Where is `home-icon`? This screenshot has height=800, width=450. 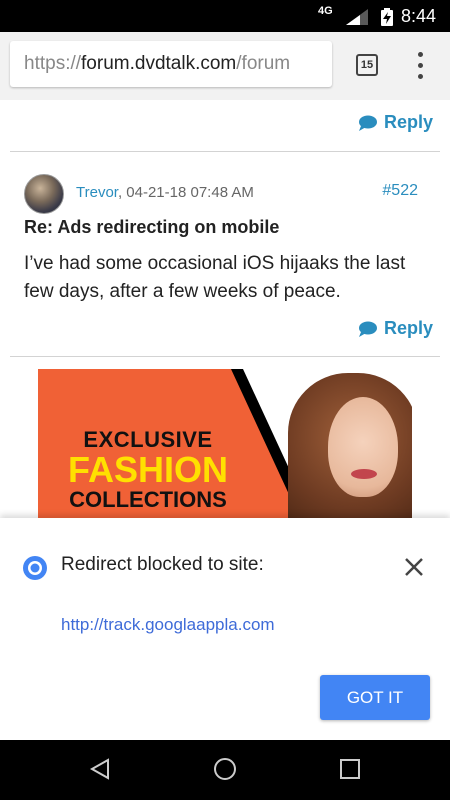
home-icon is located at coordinates (225, 769).